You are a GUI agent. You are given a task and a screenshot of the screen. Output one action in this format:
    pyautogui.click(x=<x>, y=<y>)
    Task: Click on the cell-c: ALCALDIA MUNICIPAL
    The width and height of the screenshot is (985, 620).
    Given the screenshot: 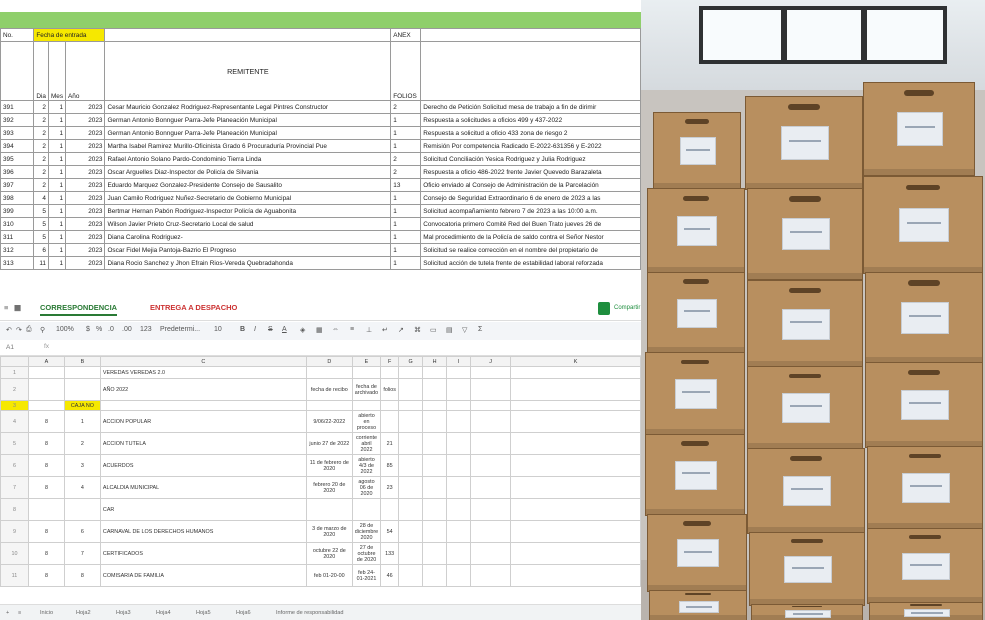 What is the action you would take?
    pyautogui.click(x=203, y=487)
    